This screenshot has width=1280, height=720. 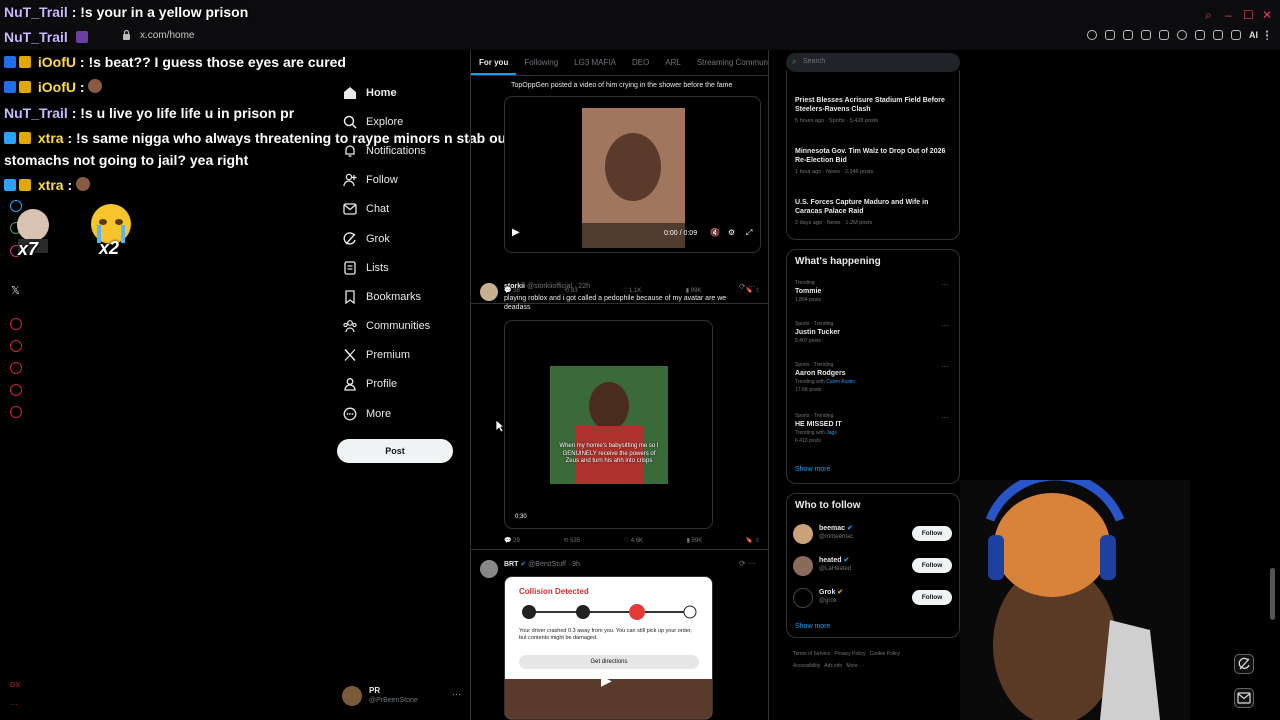 I want to click on author-name: storkii, so click(x=514, y=286).